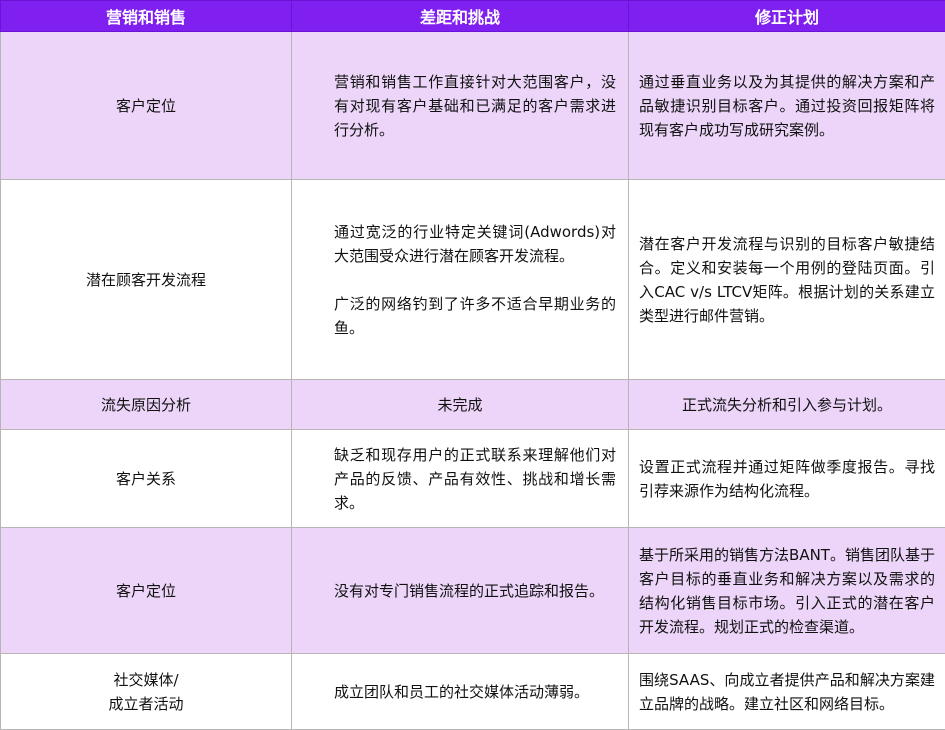 This screenshot has width=945, height=730. I want to click on row-gap: 成立团队和员工的社交媒体活动薄弱。, so click(460, 692).